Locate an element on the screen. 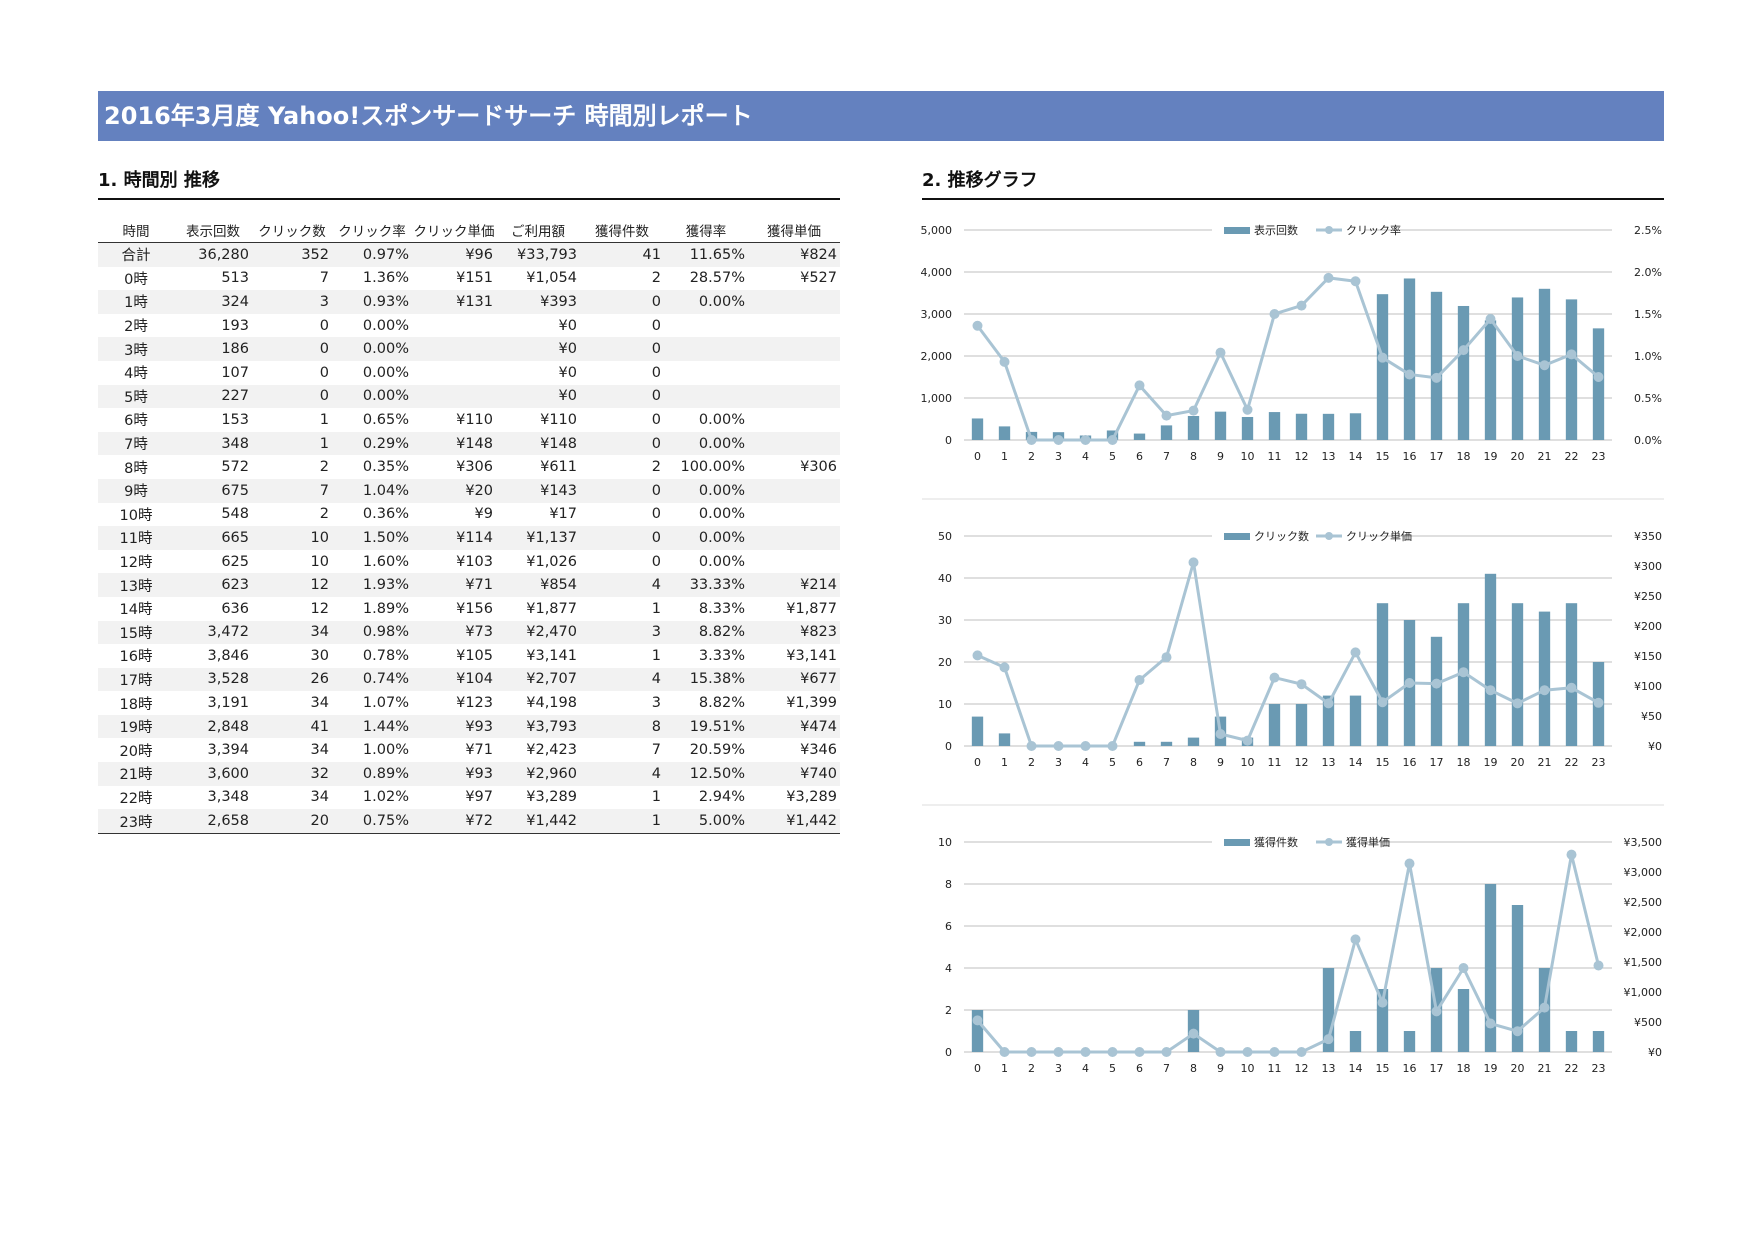  cell-impressions: 227 is located at coordinates (213, 396).